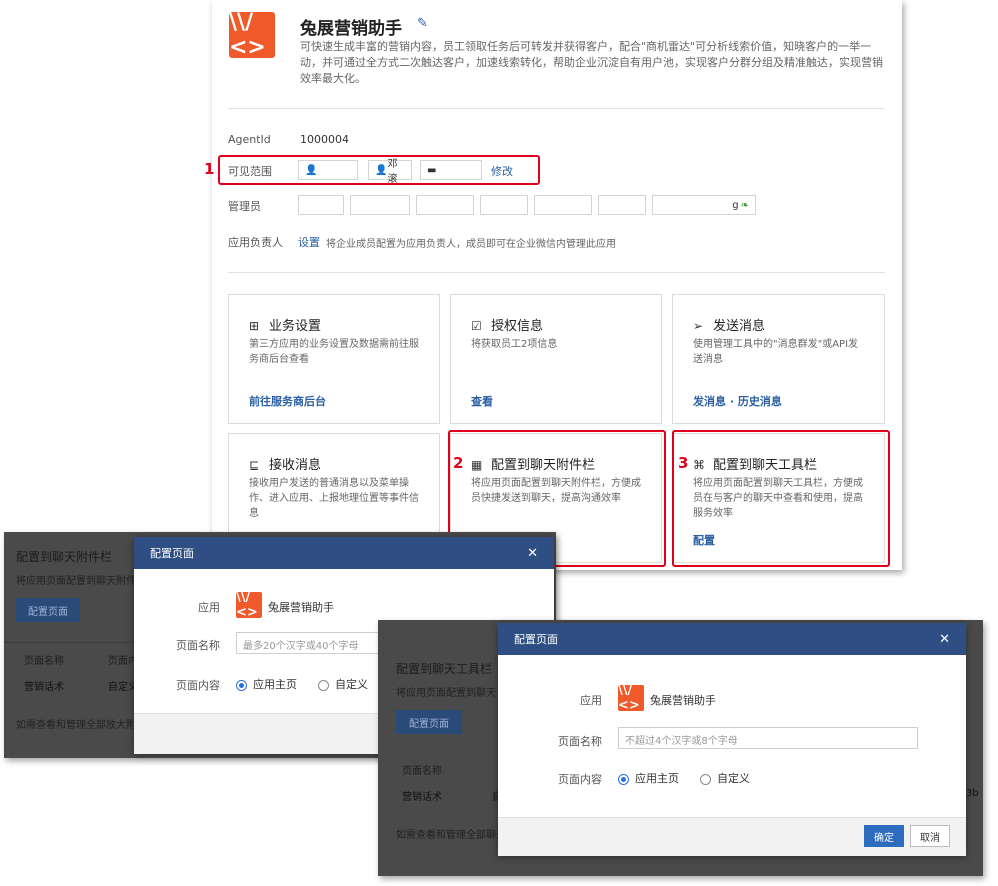 The image size is (998, 886). Describe the element at coordinates (311, 643) in the screenshot. I see `page-name-input: 最多20个汉字或40个字母` at that location.